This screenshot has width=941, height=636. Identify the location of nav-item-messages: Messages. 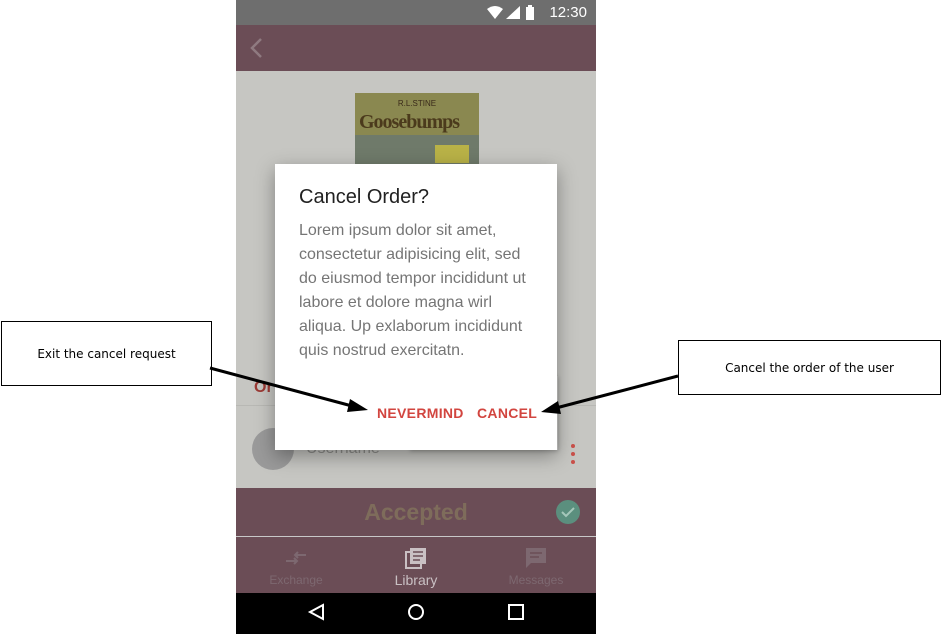
(536, 565).